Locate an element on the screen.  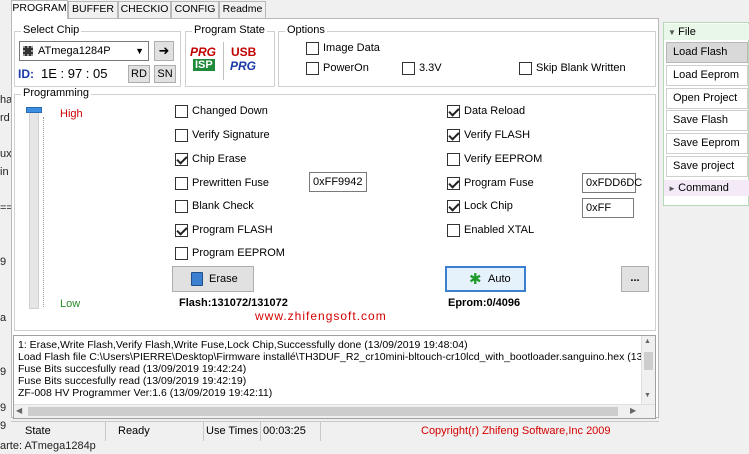
eprom-status: Eprom:0/4096 is located at coordinates (484, 303).